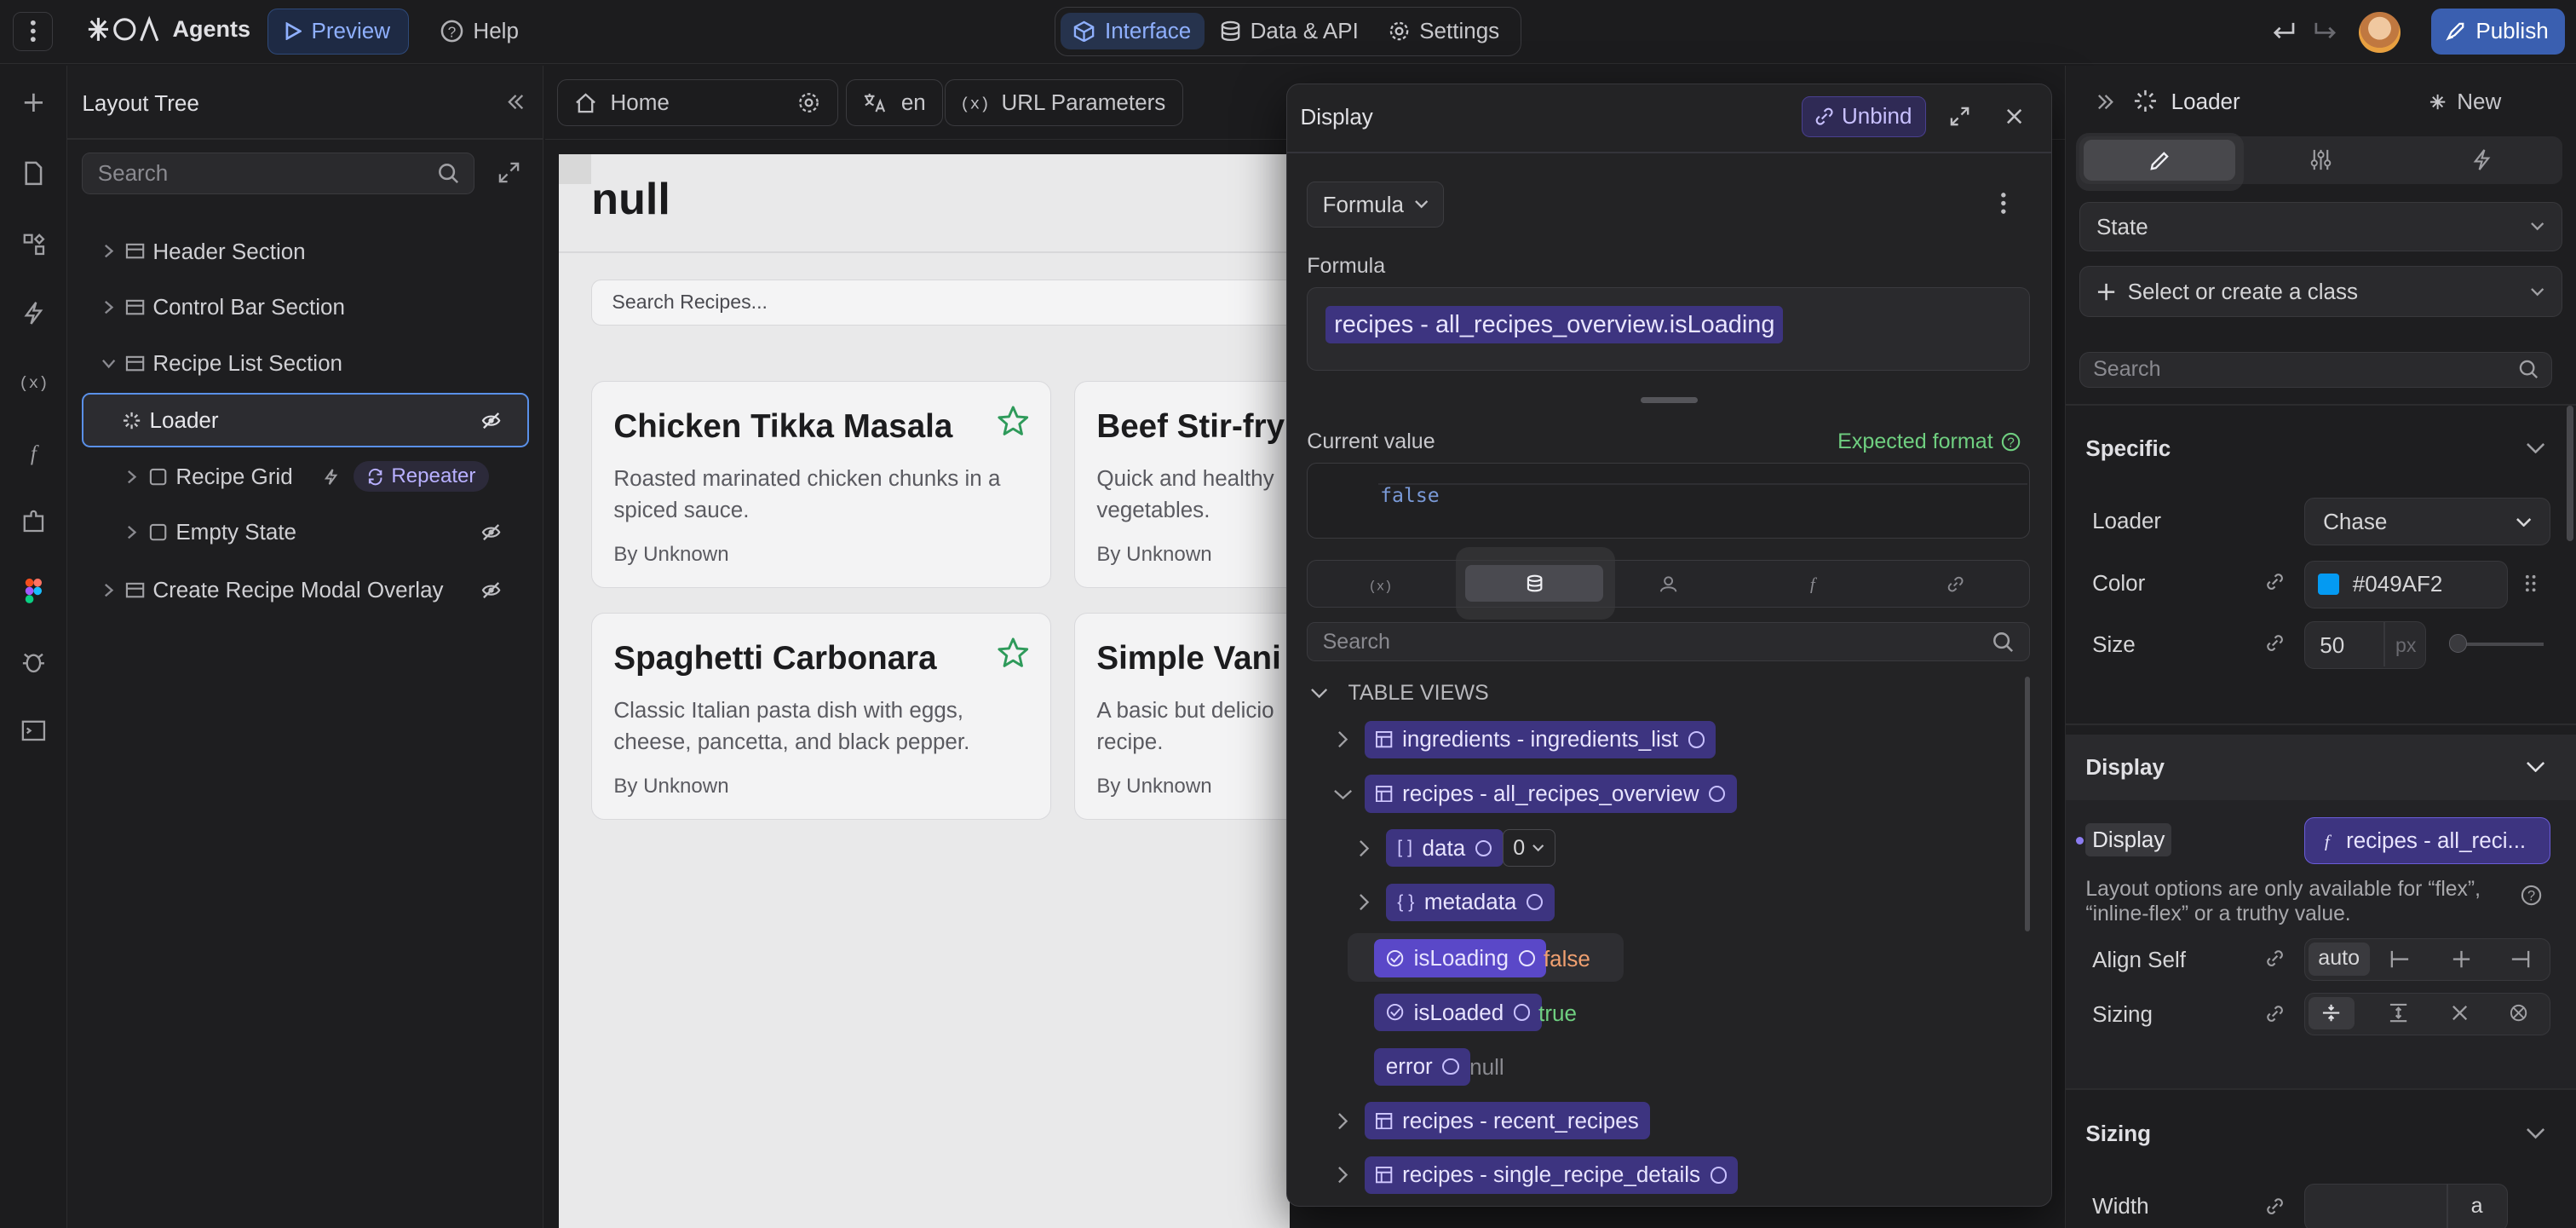  What do you see at coordinates (2320, 292) in the screenshot?
I see `class-select: Select or create a class` at bounding box center [2320, 292].